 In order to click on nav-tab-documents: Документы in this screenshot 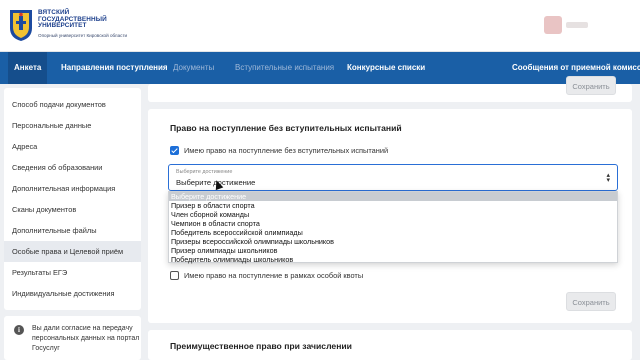, I will do `click(193, 68)`.